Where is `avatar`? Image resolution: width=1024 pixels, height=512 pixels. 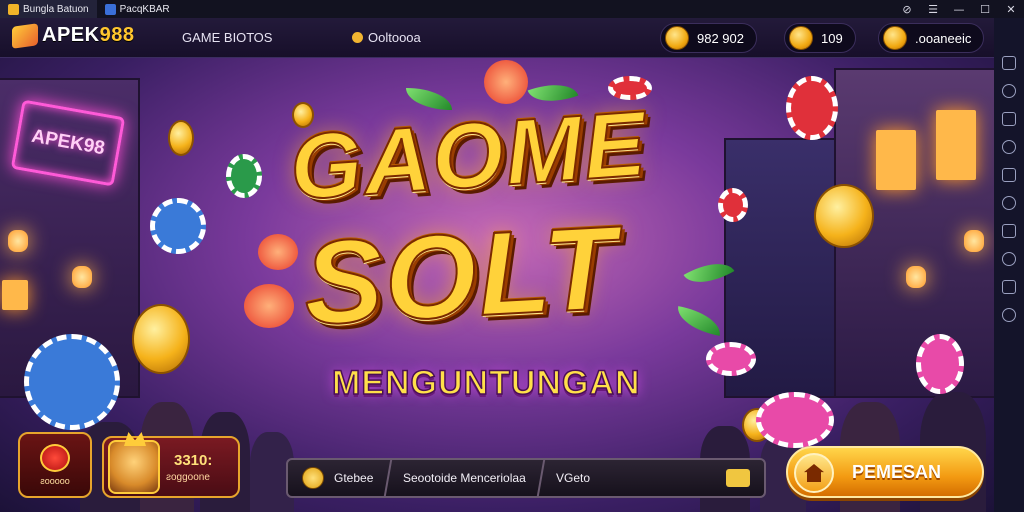
avatar is located at coordinates (134, 463).